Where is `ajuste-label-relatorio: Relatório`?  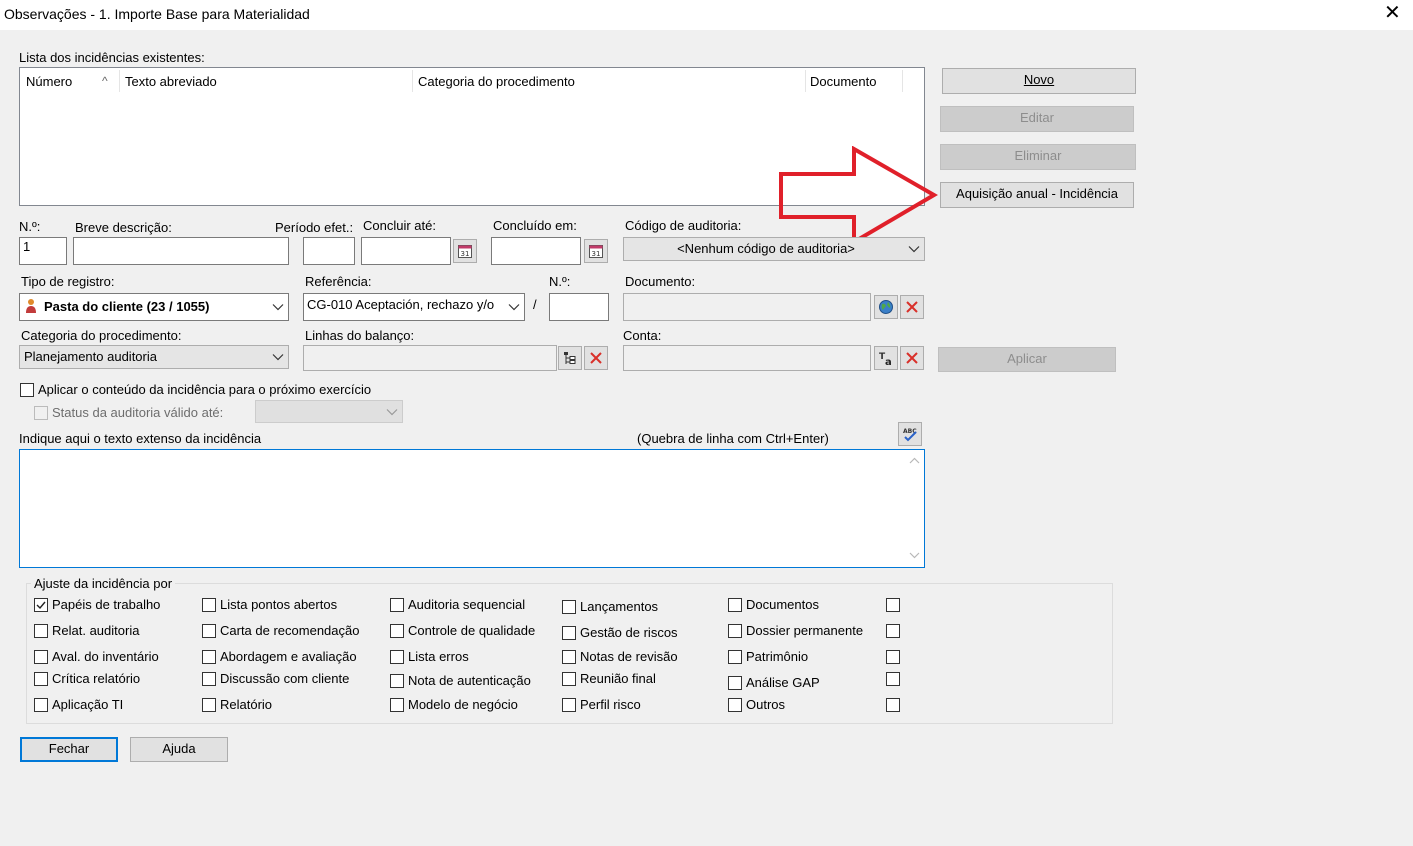 ajuste-label-relatorio: Relatório is located at coordinates (246, 704).